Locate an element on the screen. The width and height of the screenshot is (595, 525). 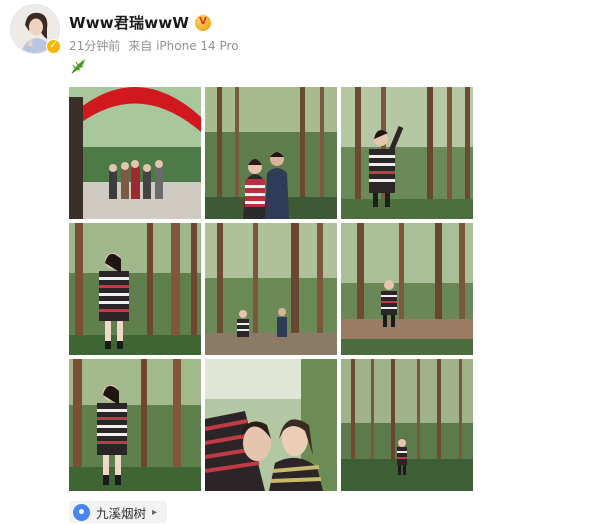
location-label: 九溪烟树 is located at coordinates (121, 512).